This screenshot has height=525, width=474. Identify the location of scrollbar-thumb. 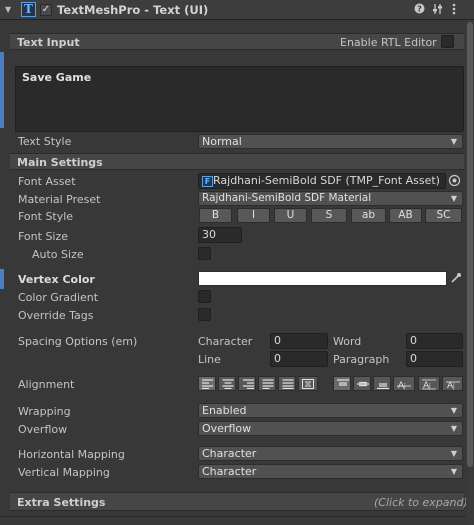
(470, 244).